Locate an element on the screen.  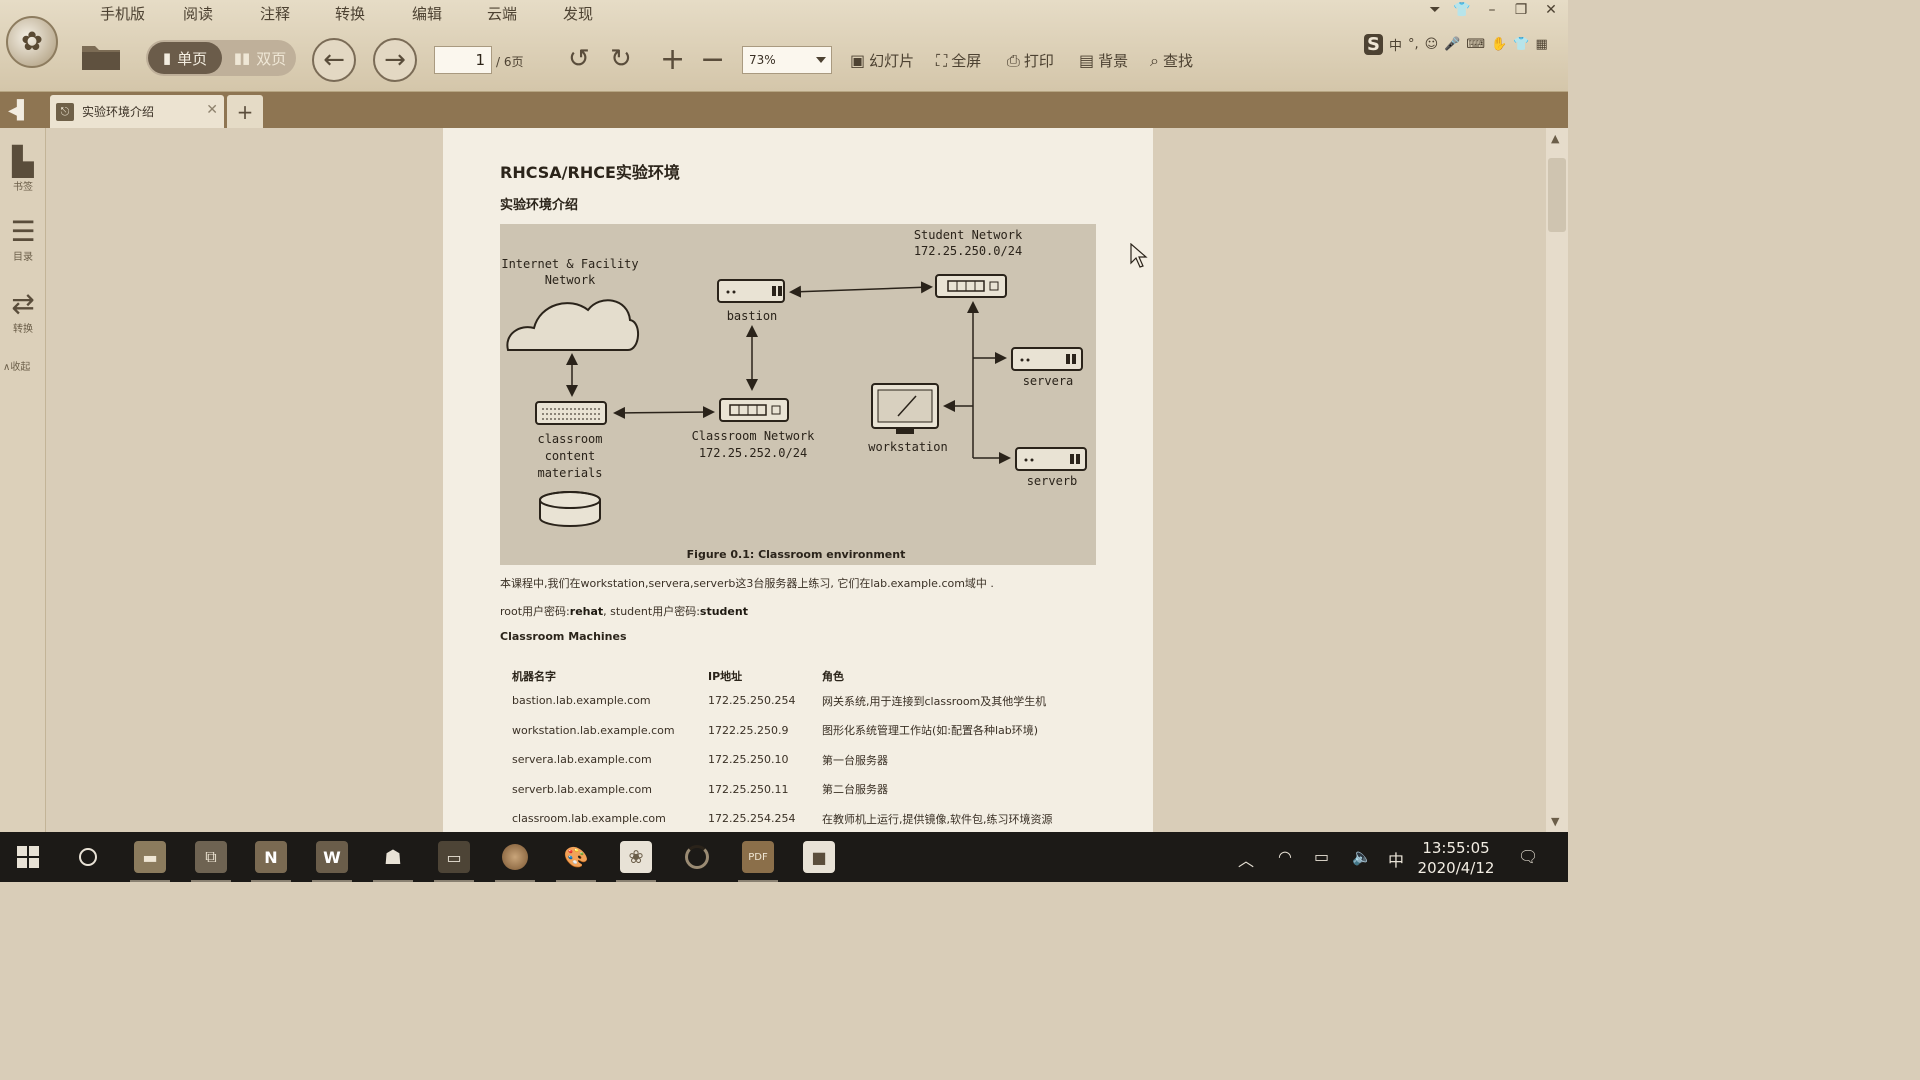
taskbar-paint: 🎨 is located at coordinates (576, 861).